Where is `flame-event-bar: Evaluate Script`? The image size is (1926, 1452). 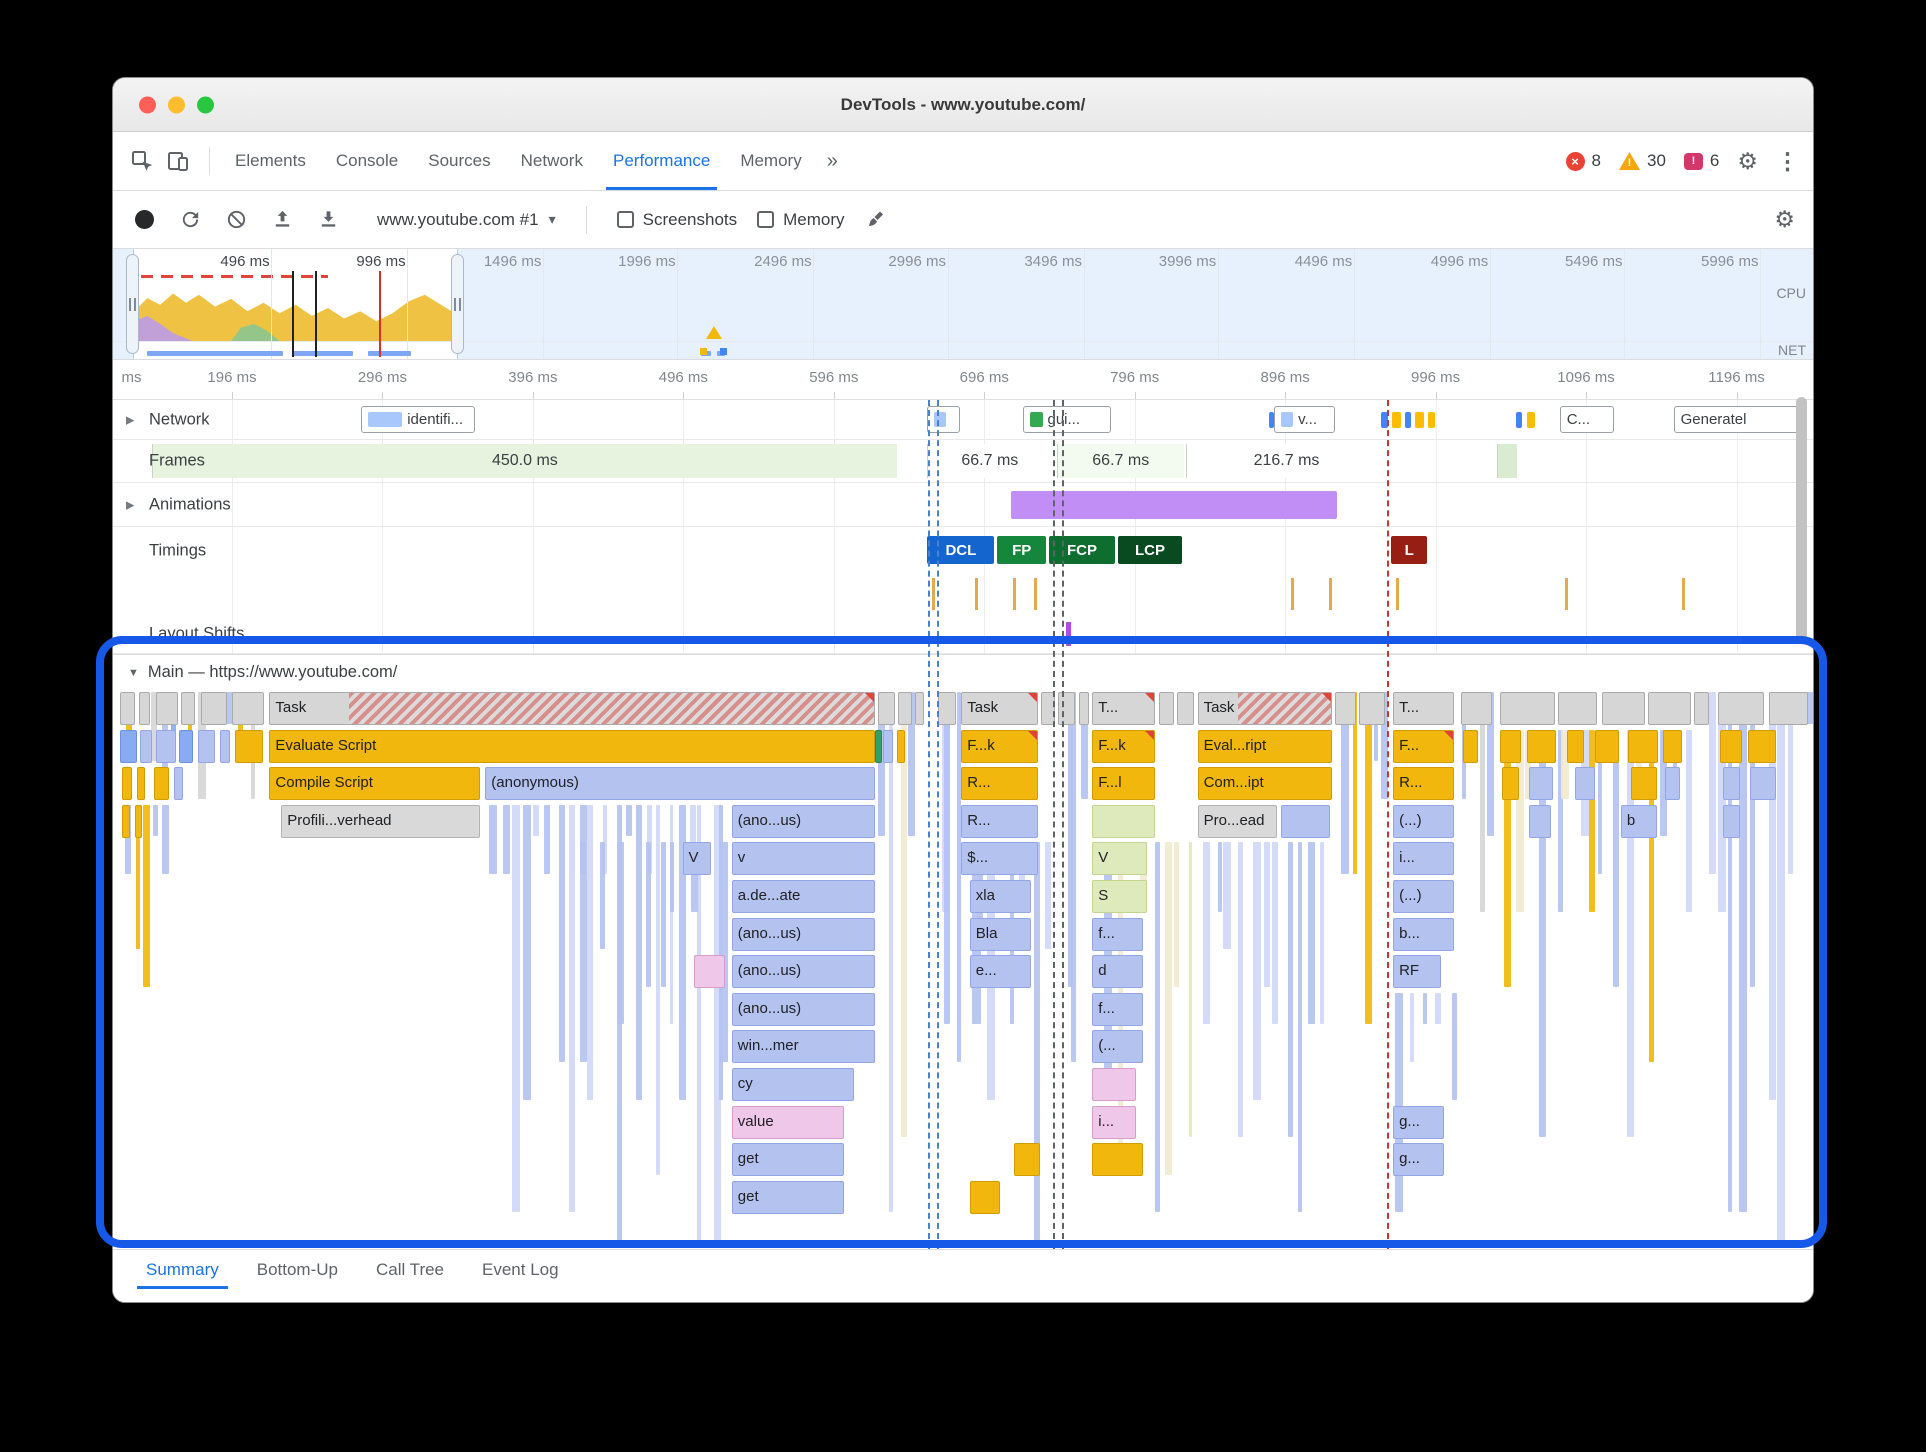 flame-event-bar: Evaluate Script is located at coordinates (572, 746).